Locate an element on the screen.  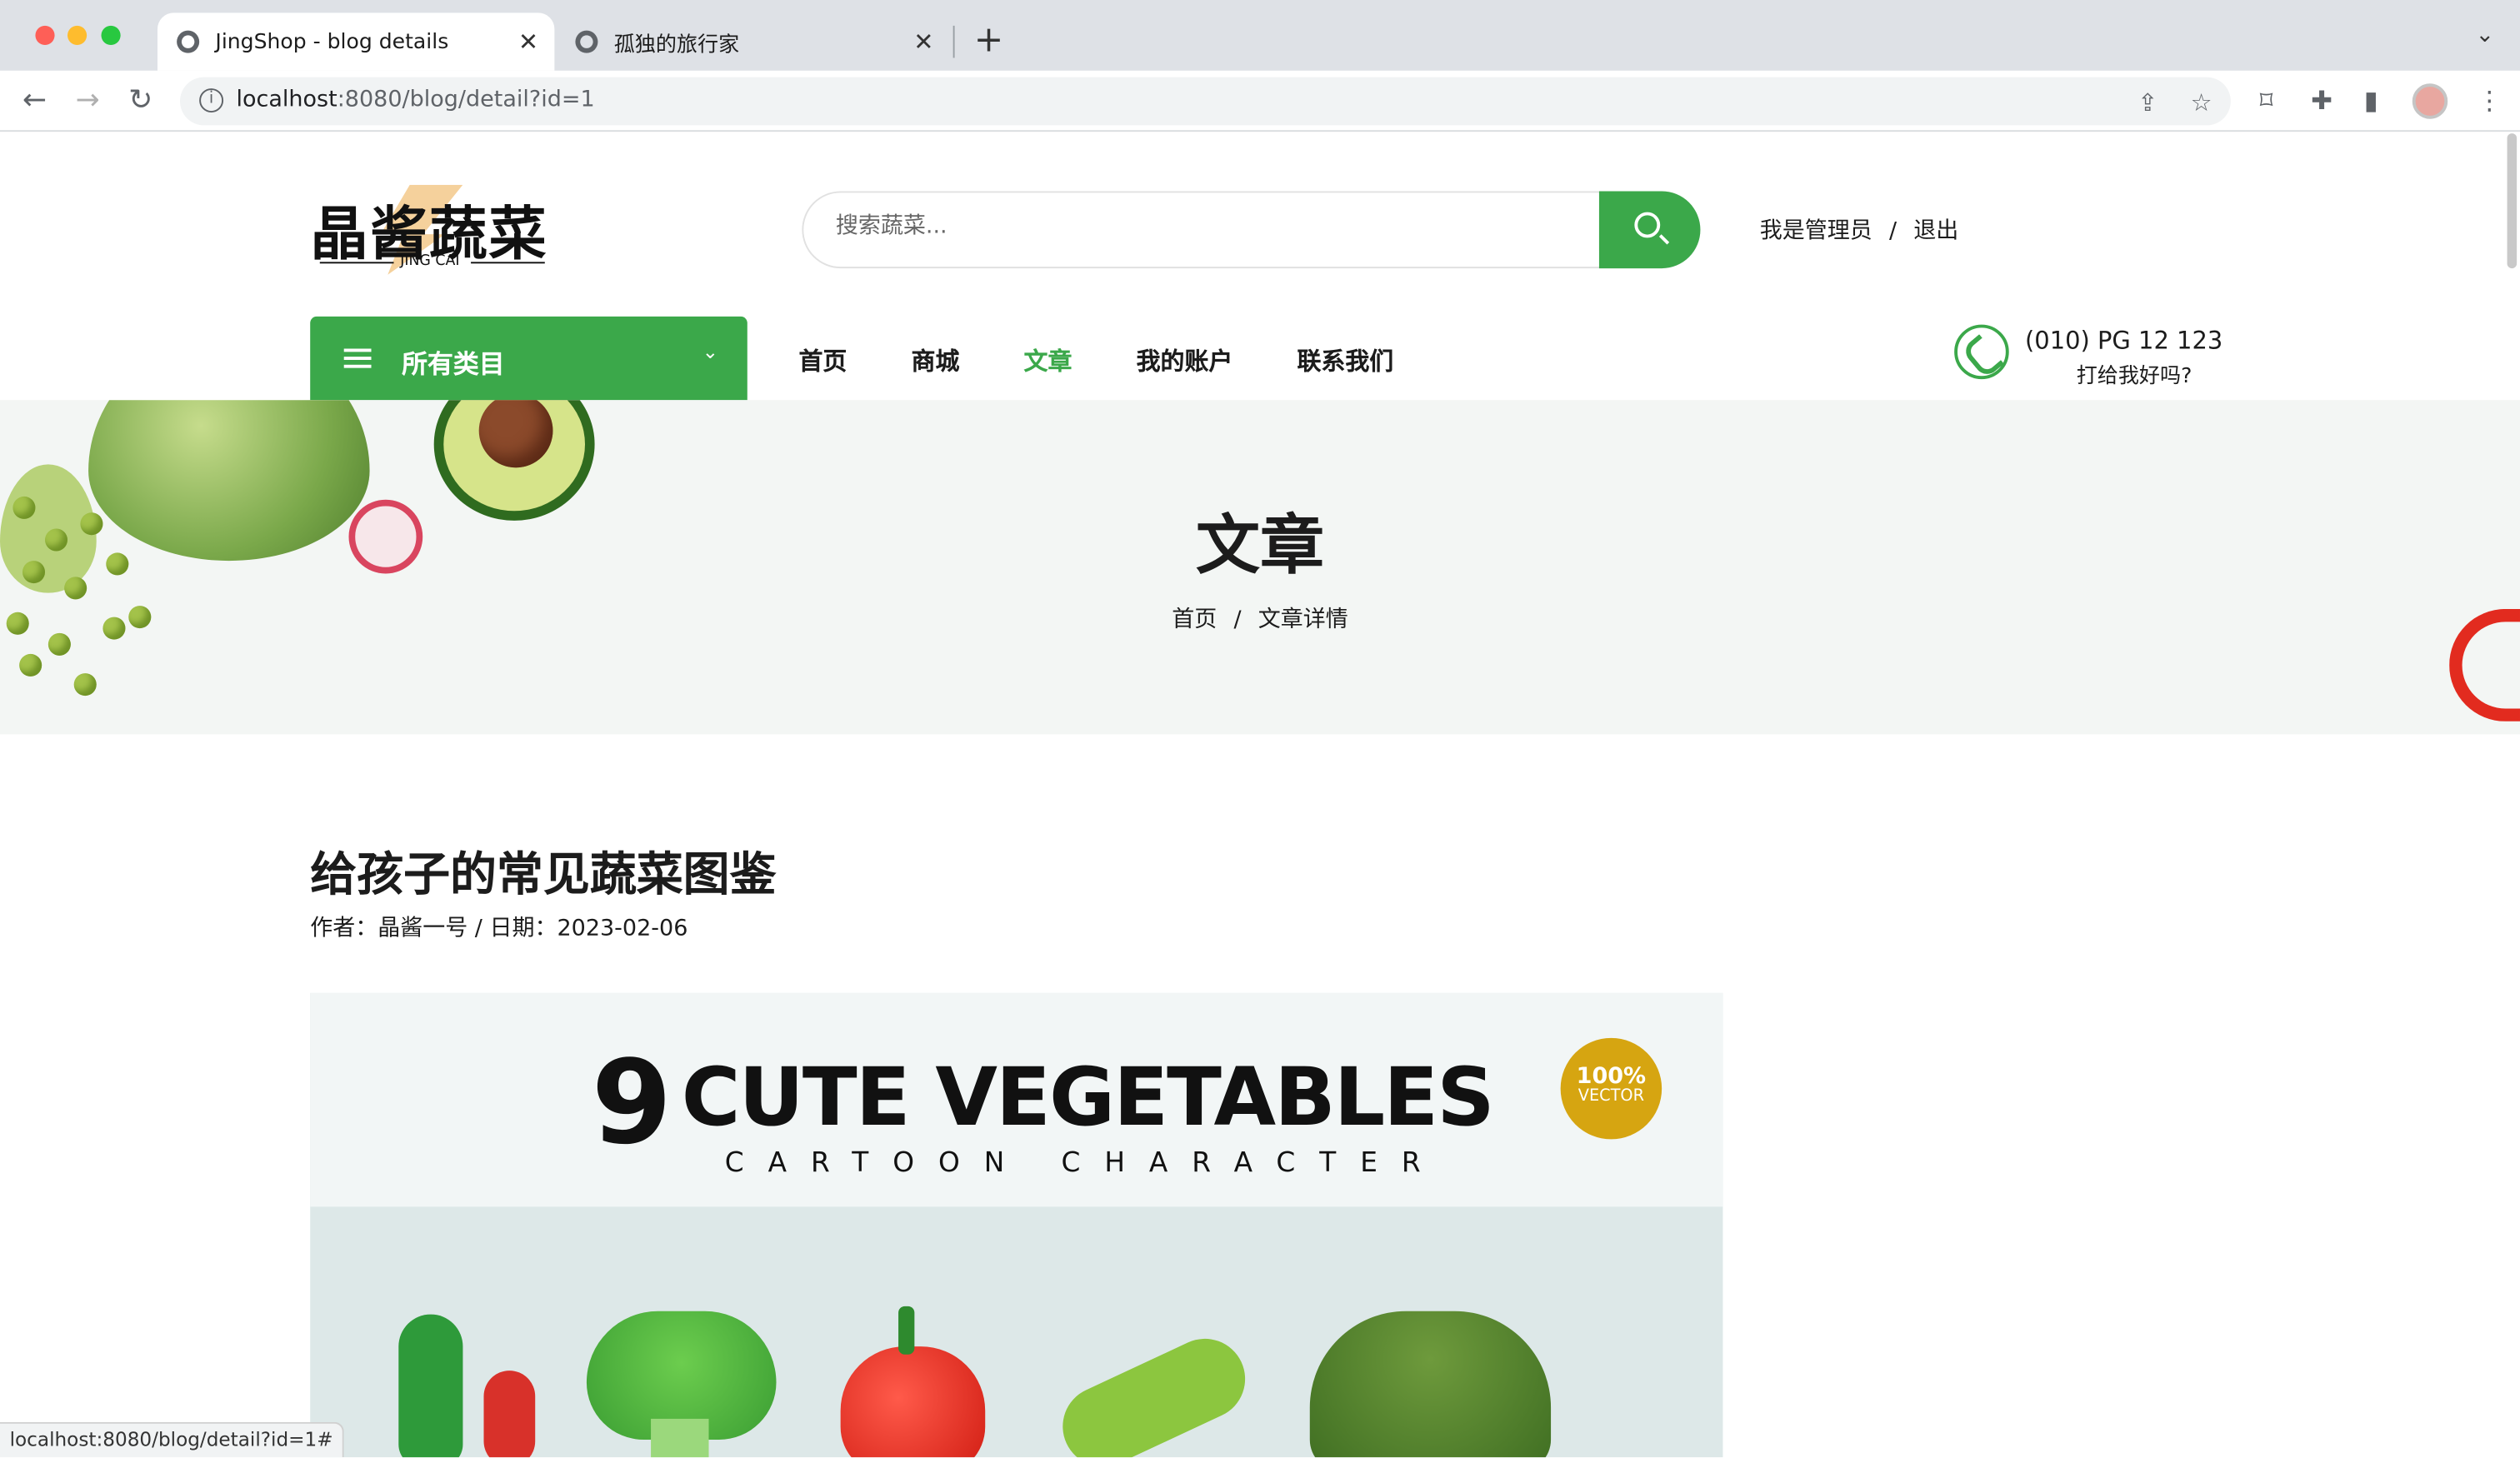
poster-headline: CUTE VEGETABLES is located at coordinates (1088, 1098).